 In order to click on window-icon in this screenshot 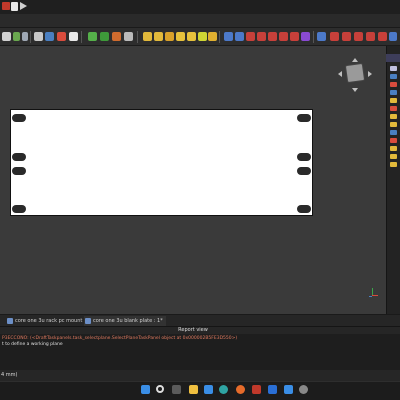, I will do `click(6, 6)`.